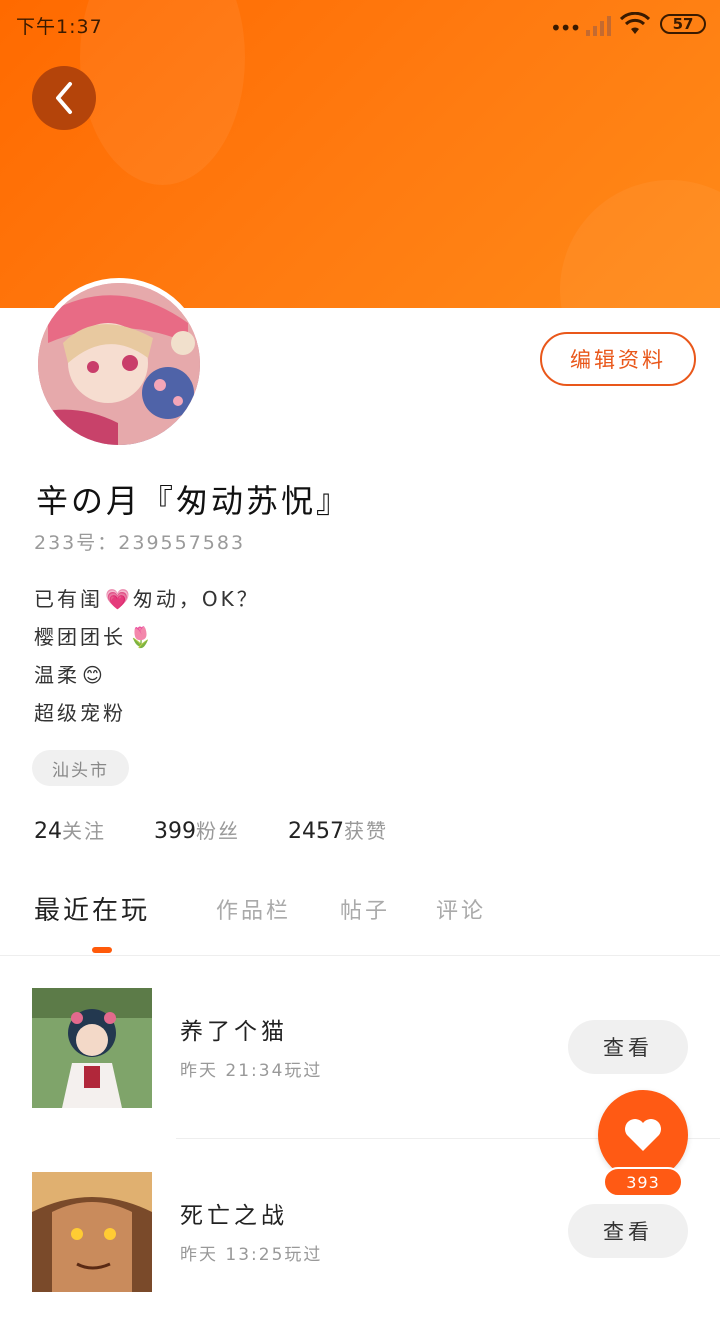  Describe the element at coordinates (461, 909) in the screenshot. I see `tab-comments: 评论` at that location.